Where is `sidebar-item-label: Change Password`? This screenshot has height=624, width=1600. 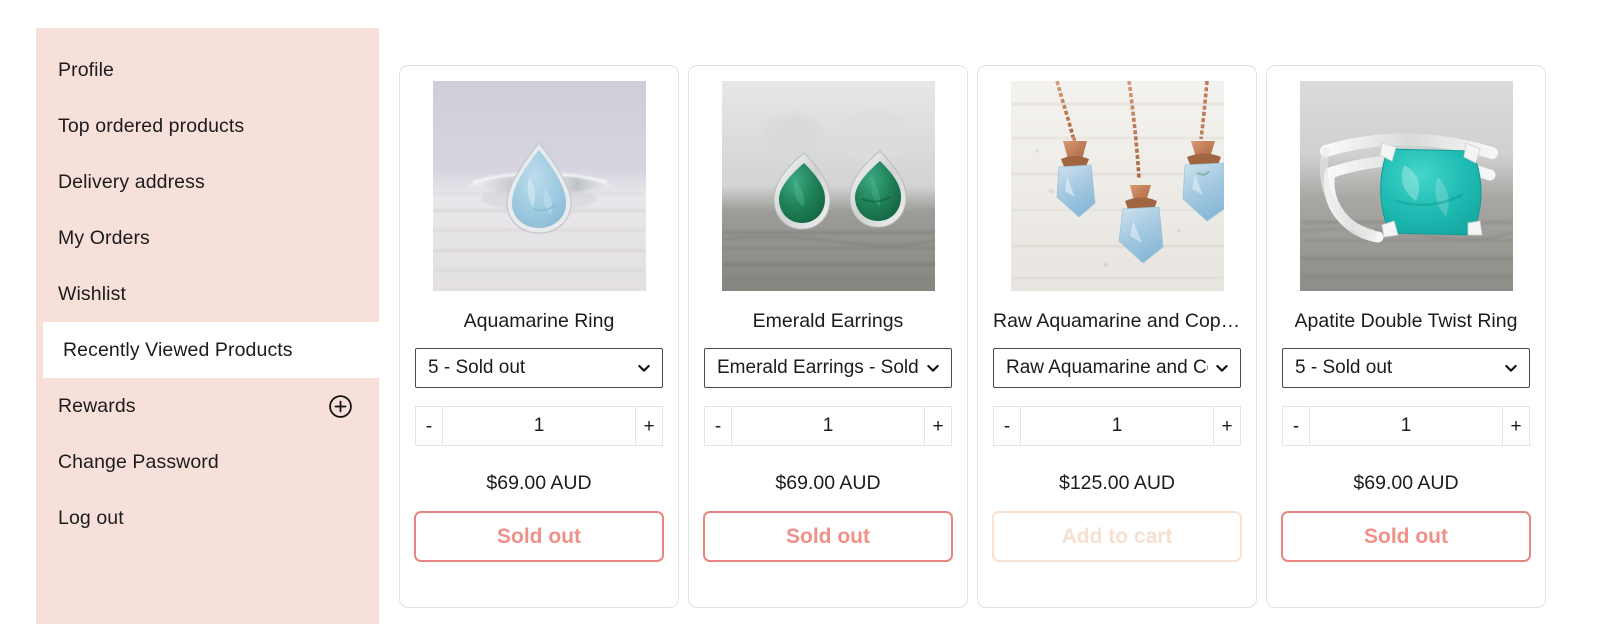 sidebar-item-label: Change Password is located at coordinates (138, 461).